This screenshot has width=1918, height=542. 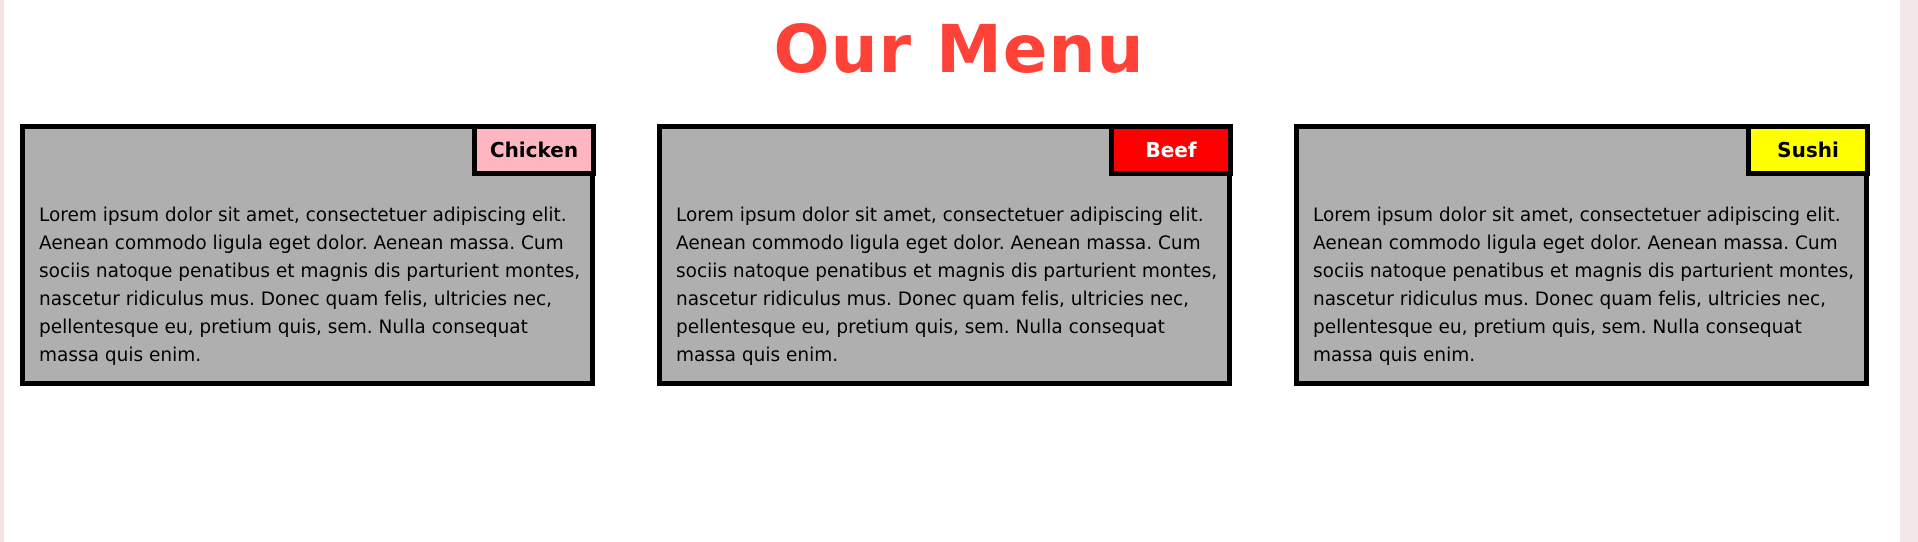 What do you see at coordinates (1808, 150) in the screenshot?
I see `menu-tag-sushi: Sushi` at bounding box center [1808, 150].